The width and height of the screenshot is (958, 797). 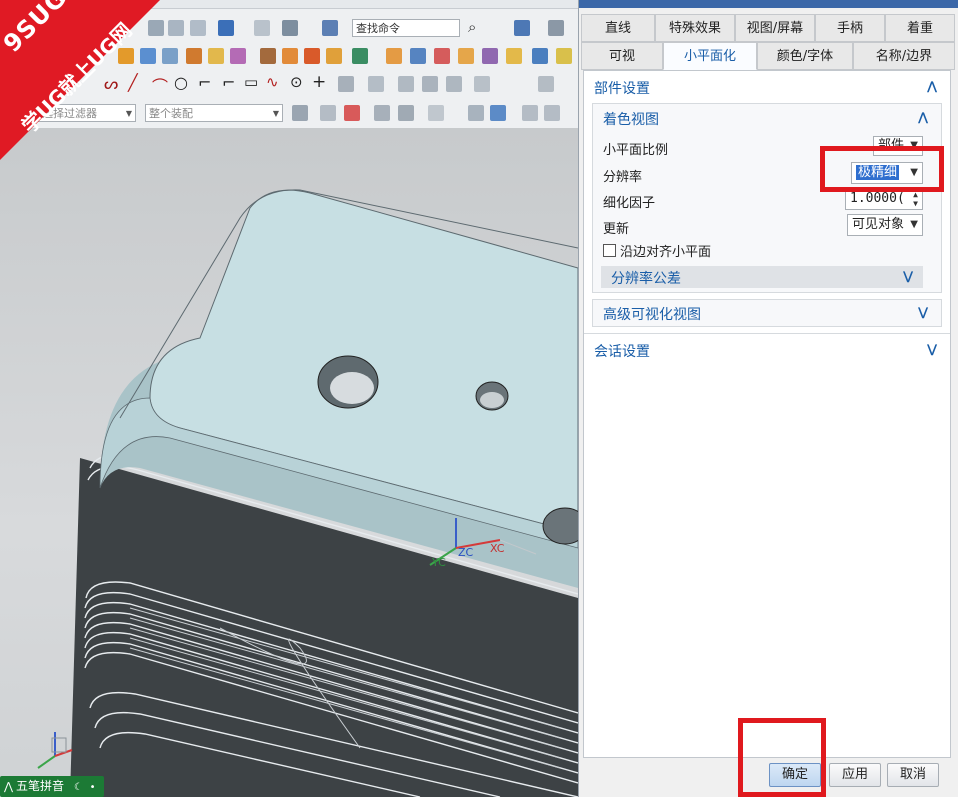 I want to click on rectangle-select-icon, so click(x=436, y=113).